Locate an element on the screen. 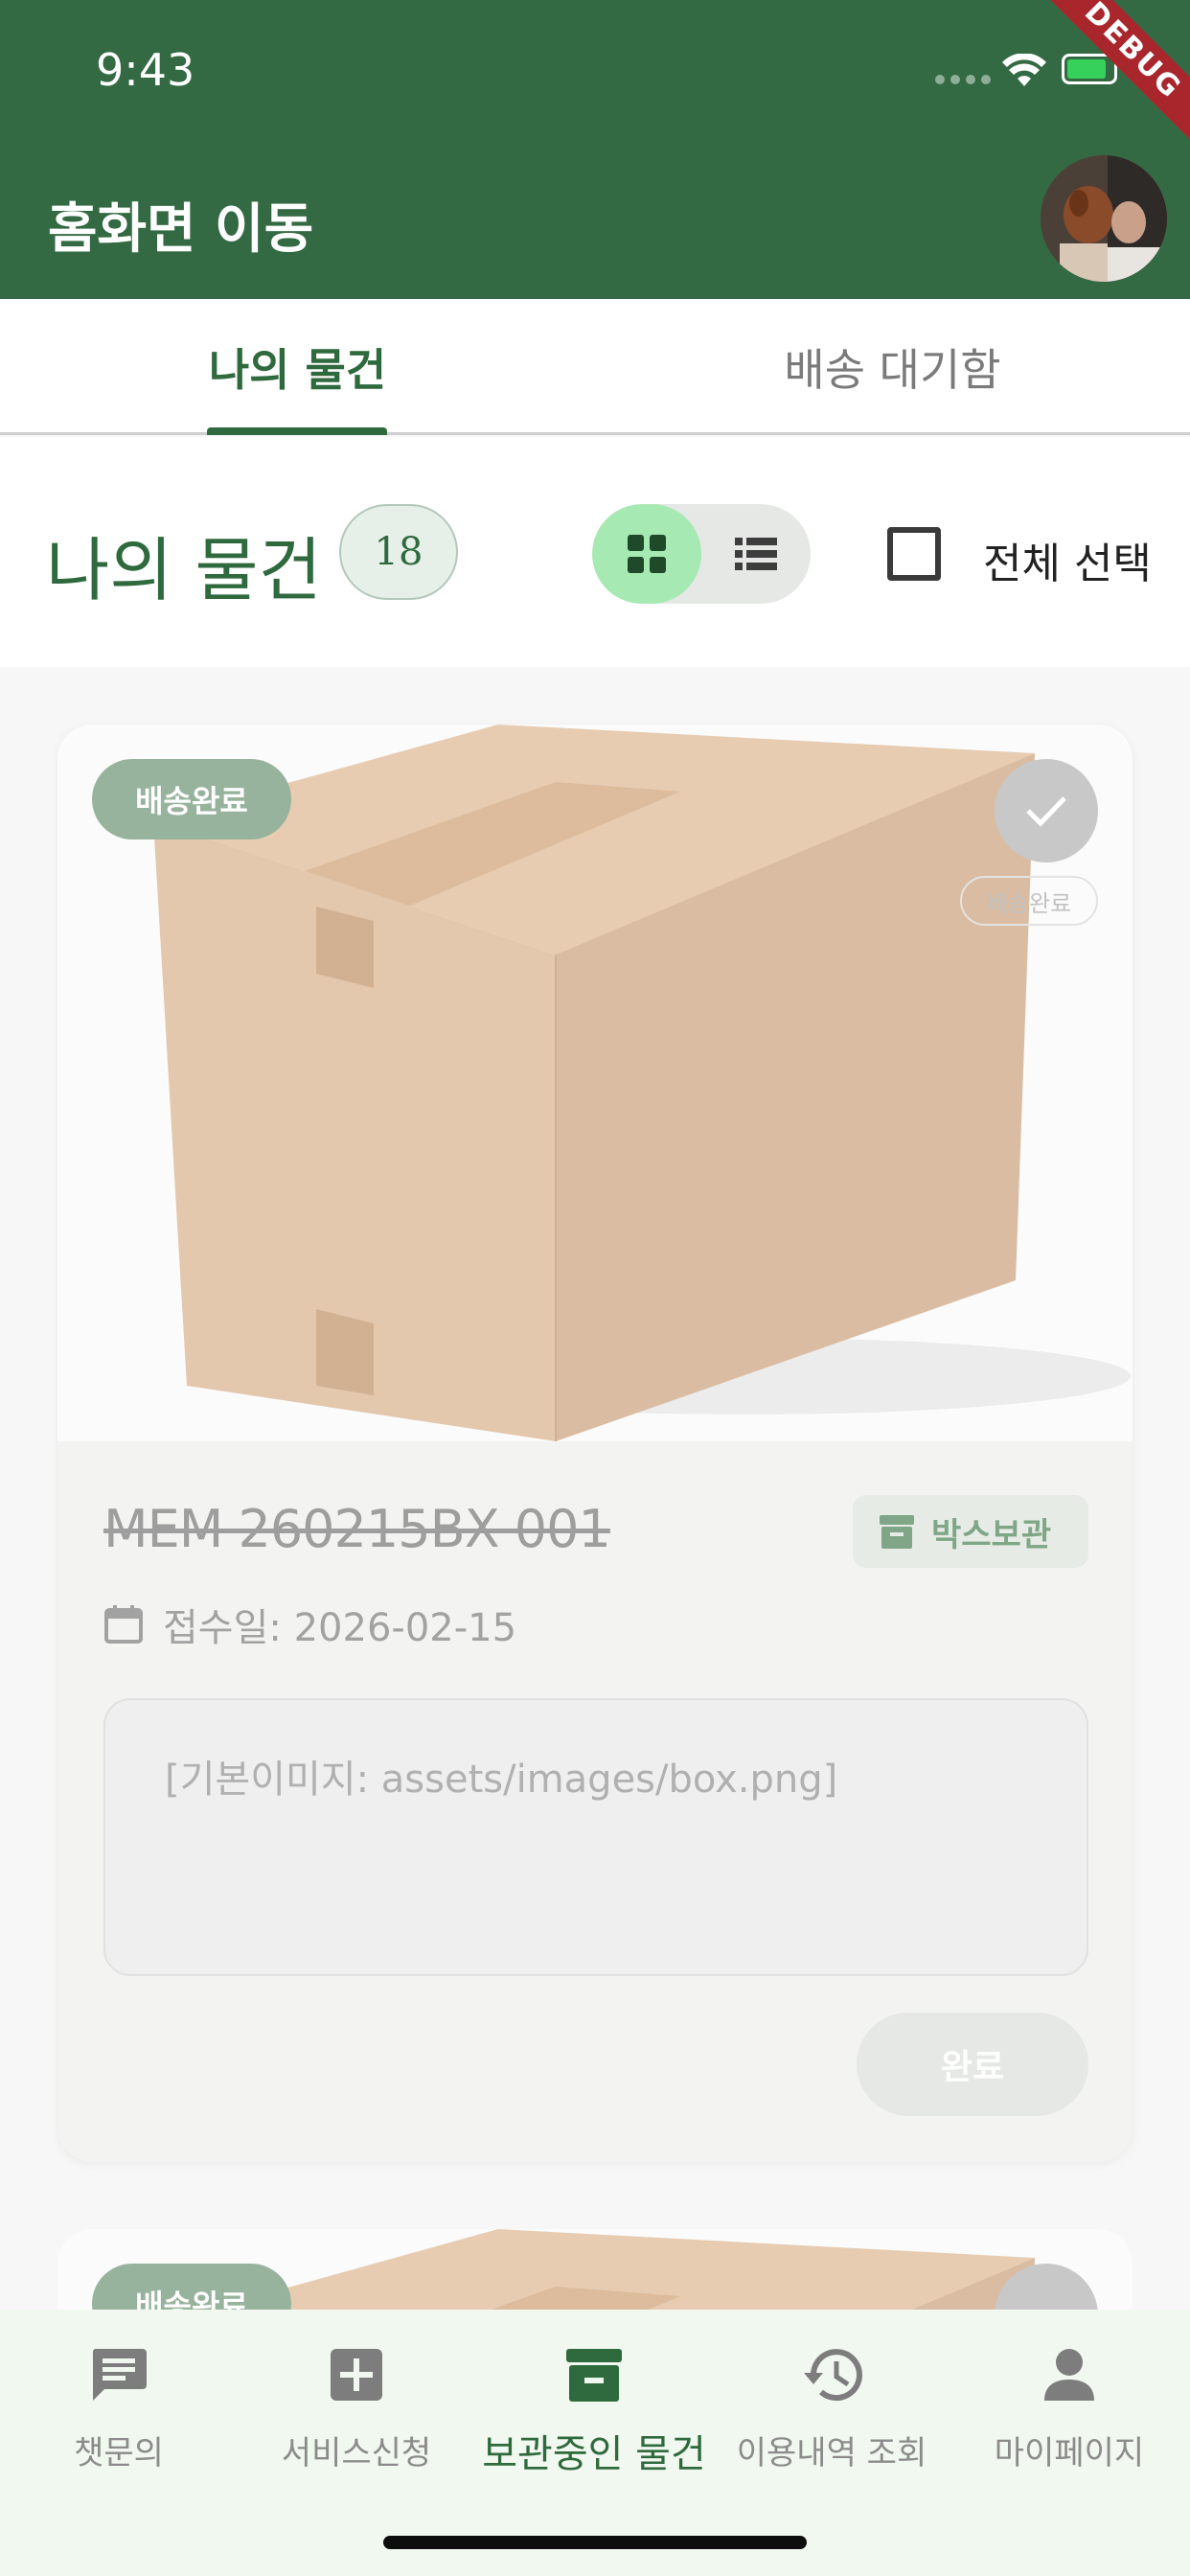  storage-type-chip: 박스보관 is located at coordinates (971, 1531).